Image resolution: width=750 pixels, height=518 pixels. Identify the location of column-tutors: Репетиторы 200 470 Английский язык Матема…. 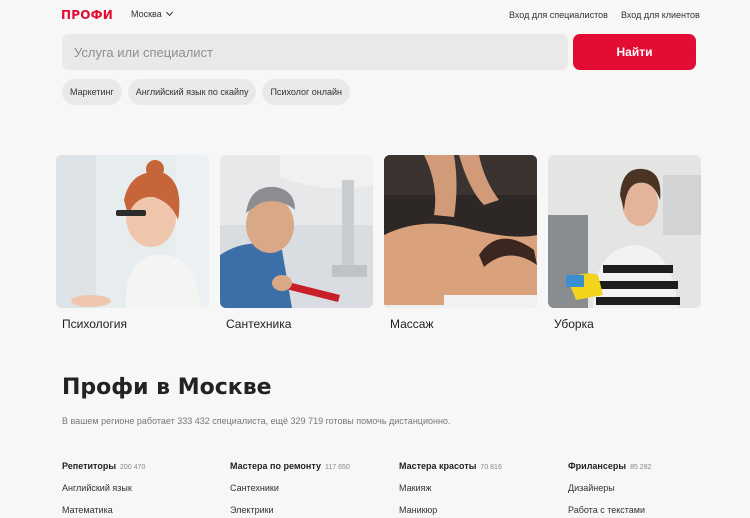
(142, 488).